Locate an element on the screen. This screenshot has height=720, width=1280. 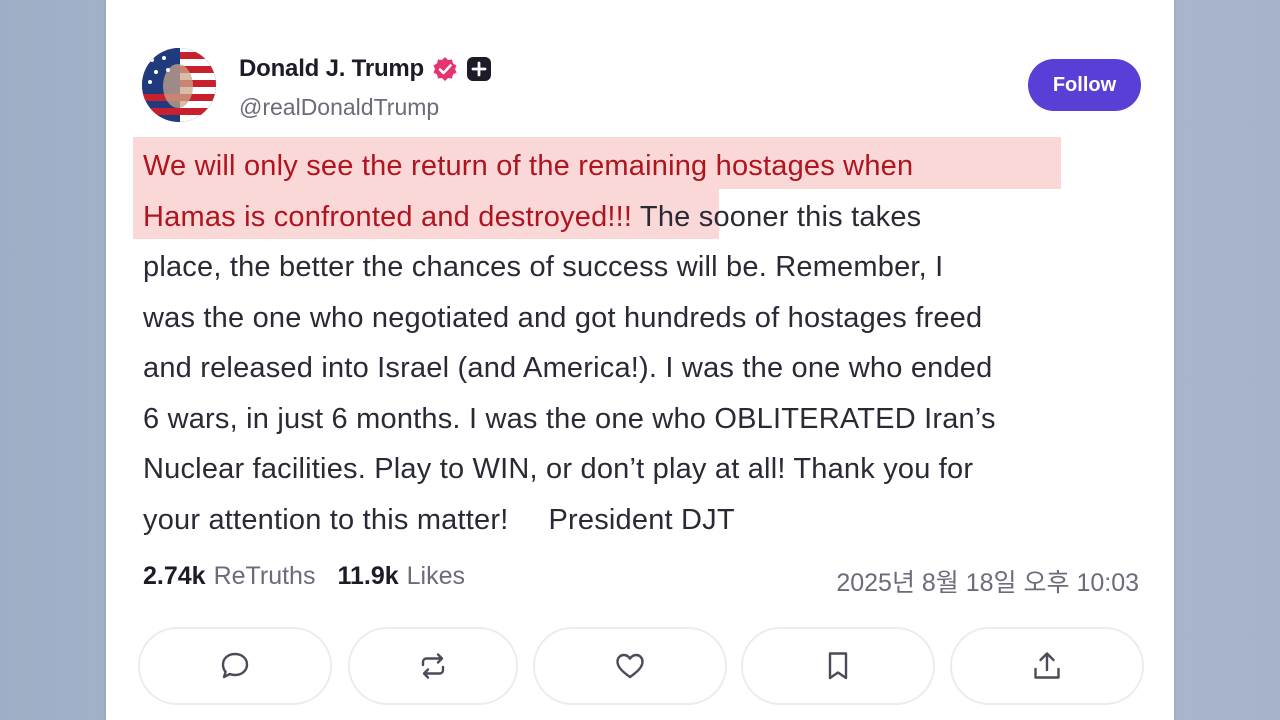
reply-button is located at coordinates (235, 666).